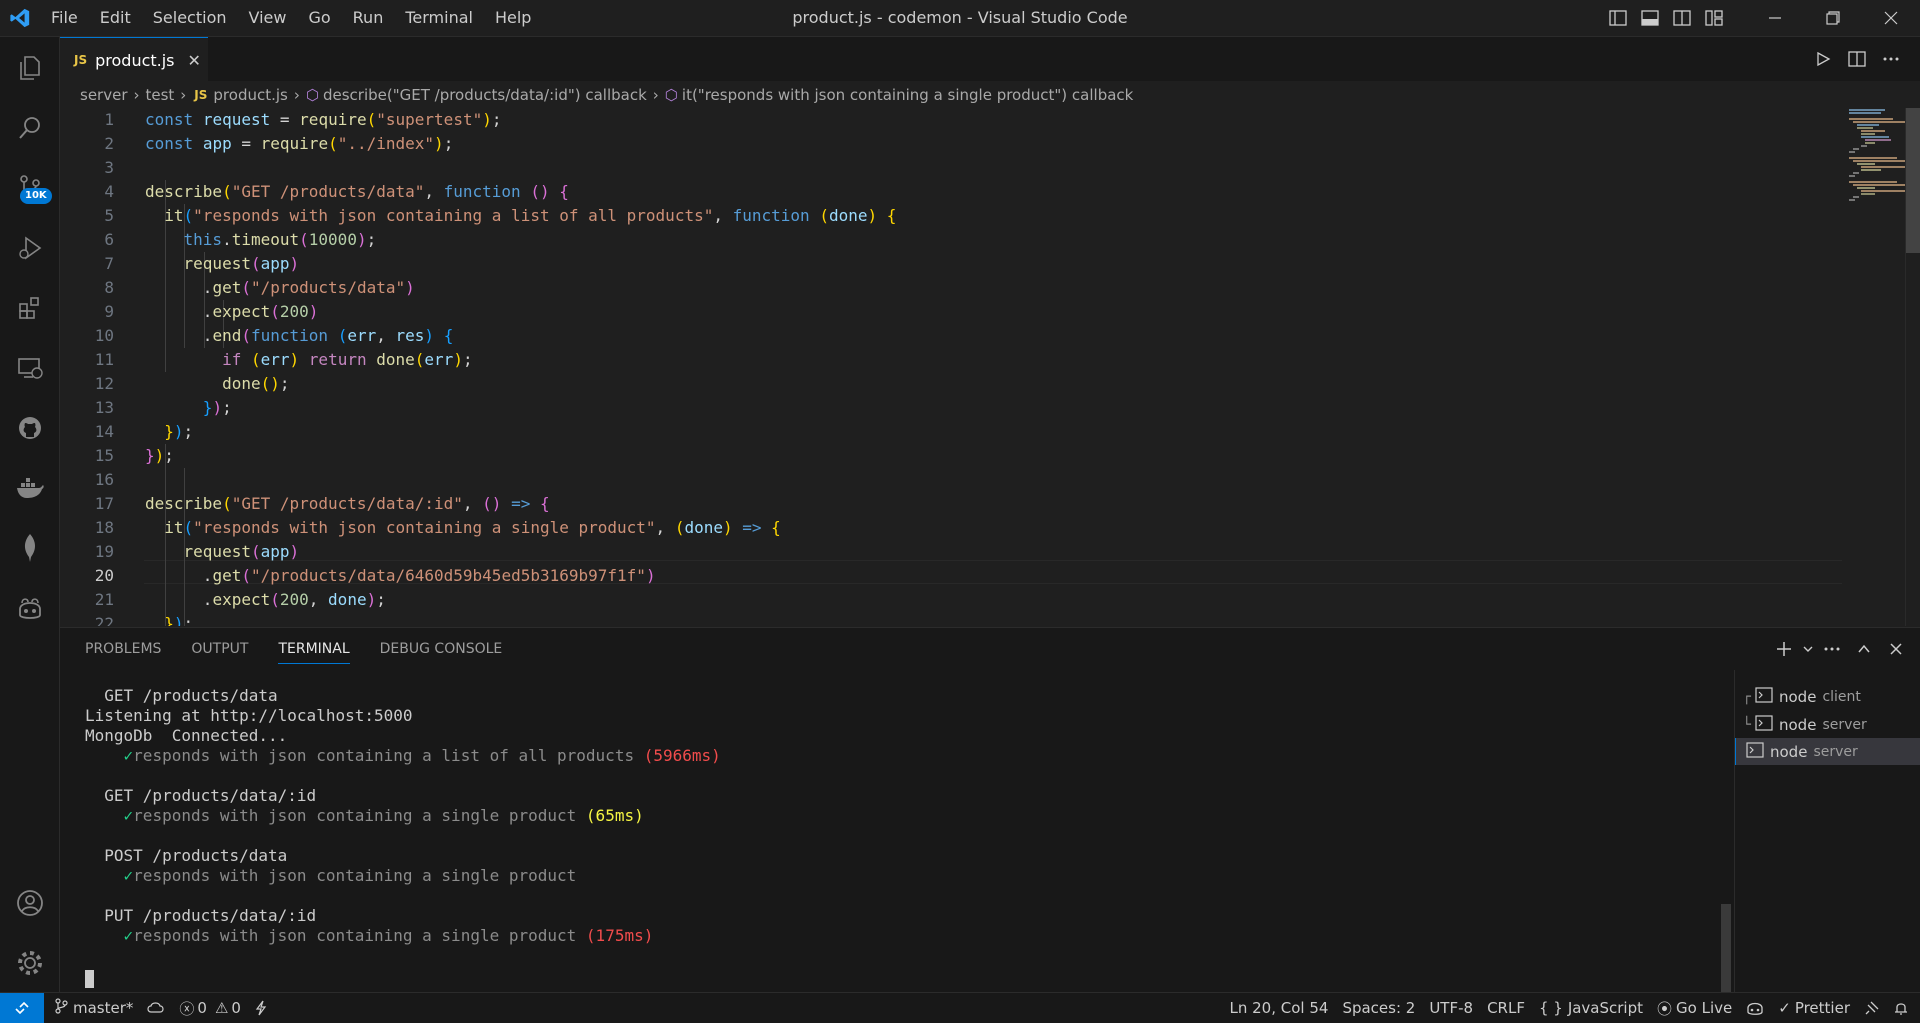  Describe the element at coordinates (1378, 1008) in the screenshot. I see `indentation: Spaces: 2` at that location.